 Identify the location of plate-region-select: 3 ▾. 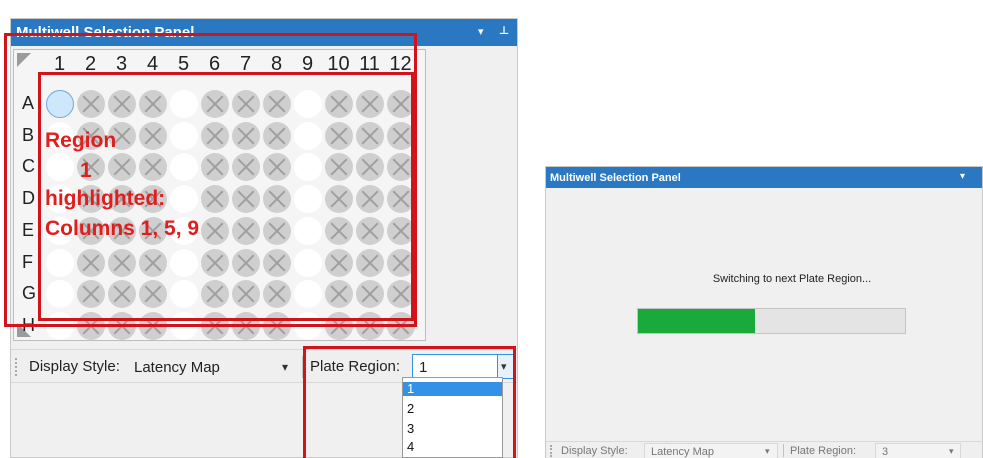
(918, 450).